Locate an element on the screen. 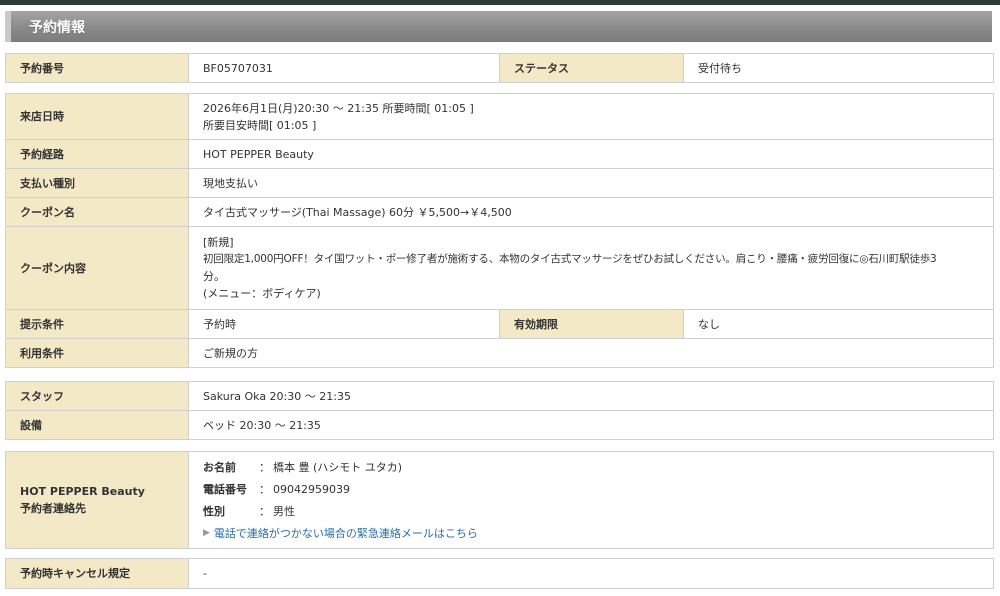 This screenshot has width=1000, height=596. table-row: 予約経路 HOT PEPPER Beauty is located at coordinates (500, 154).